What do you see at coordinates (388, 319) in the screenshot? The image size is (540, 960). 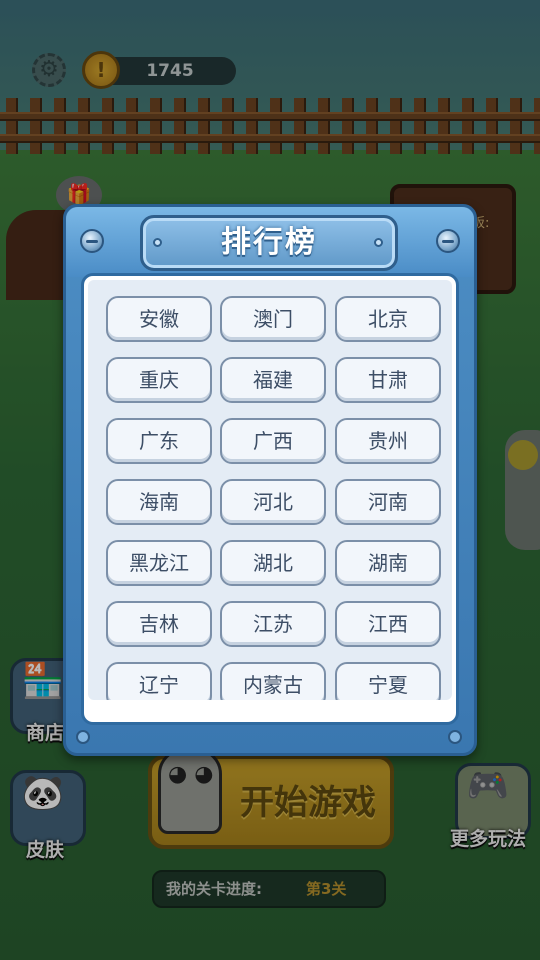 I see `province-button: 北京` at bounding box center [388, 319].